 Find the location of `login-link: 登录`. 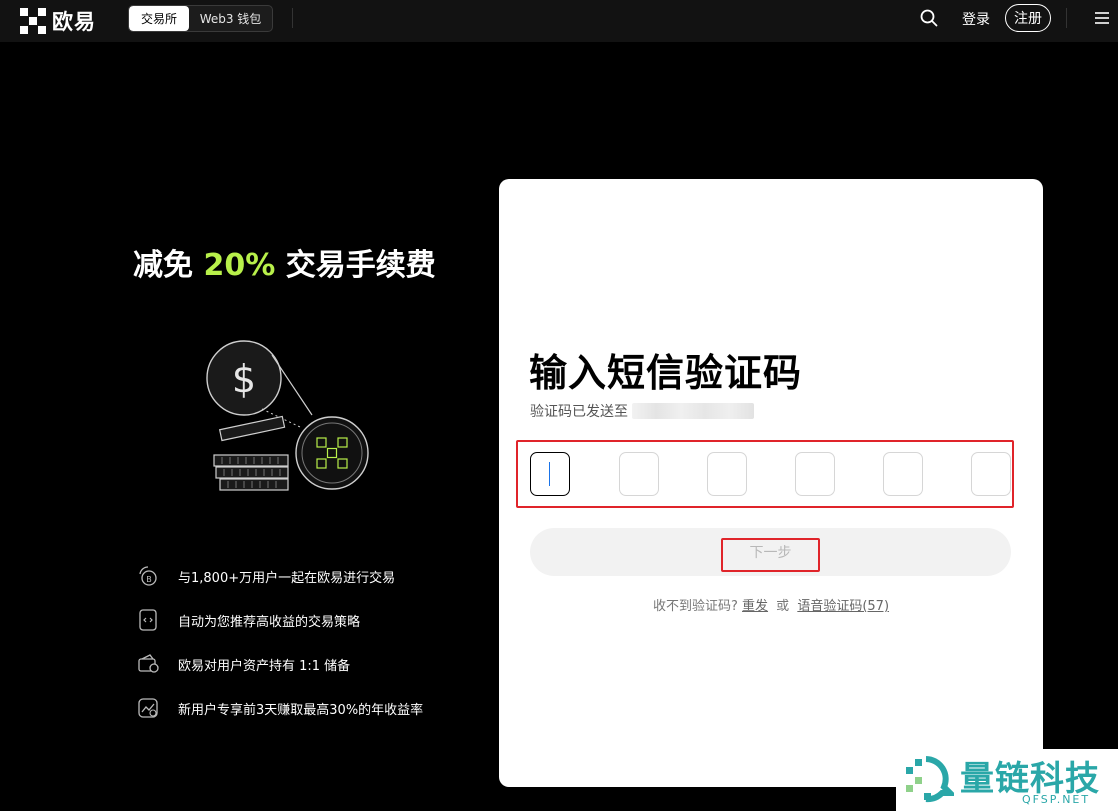

login-link: 登录 is located at coordinates (976, 19).